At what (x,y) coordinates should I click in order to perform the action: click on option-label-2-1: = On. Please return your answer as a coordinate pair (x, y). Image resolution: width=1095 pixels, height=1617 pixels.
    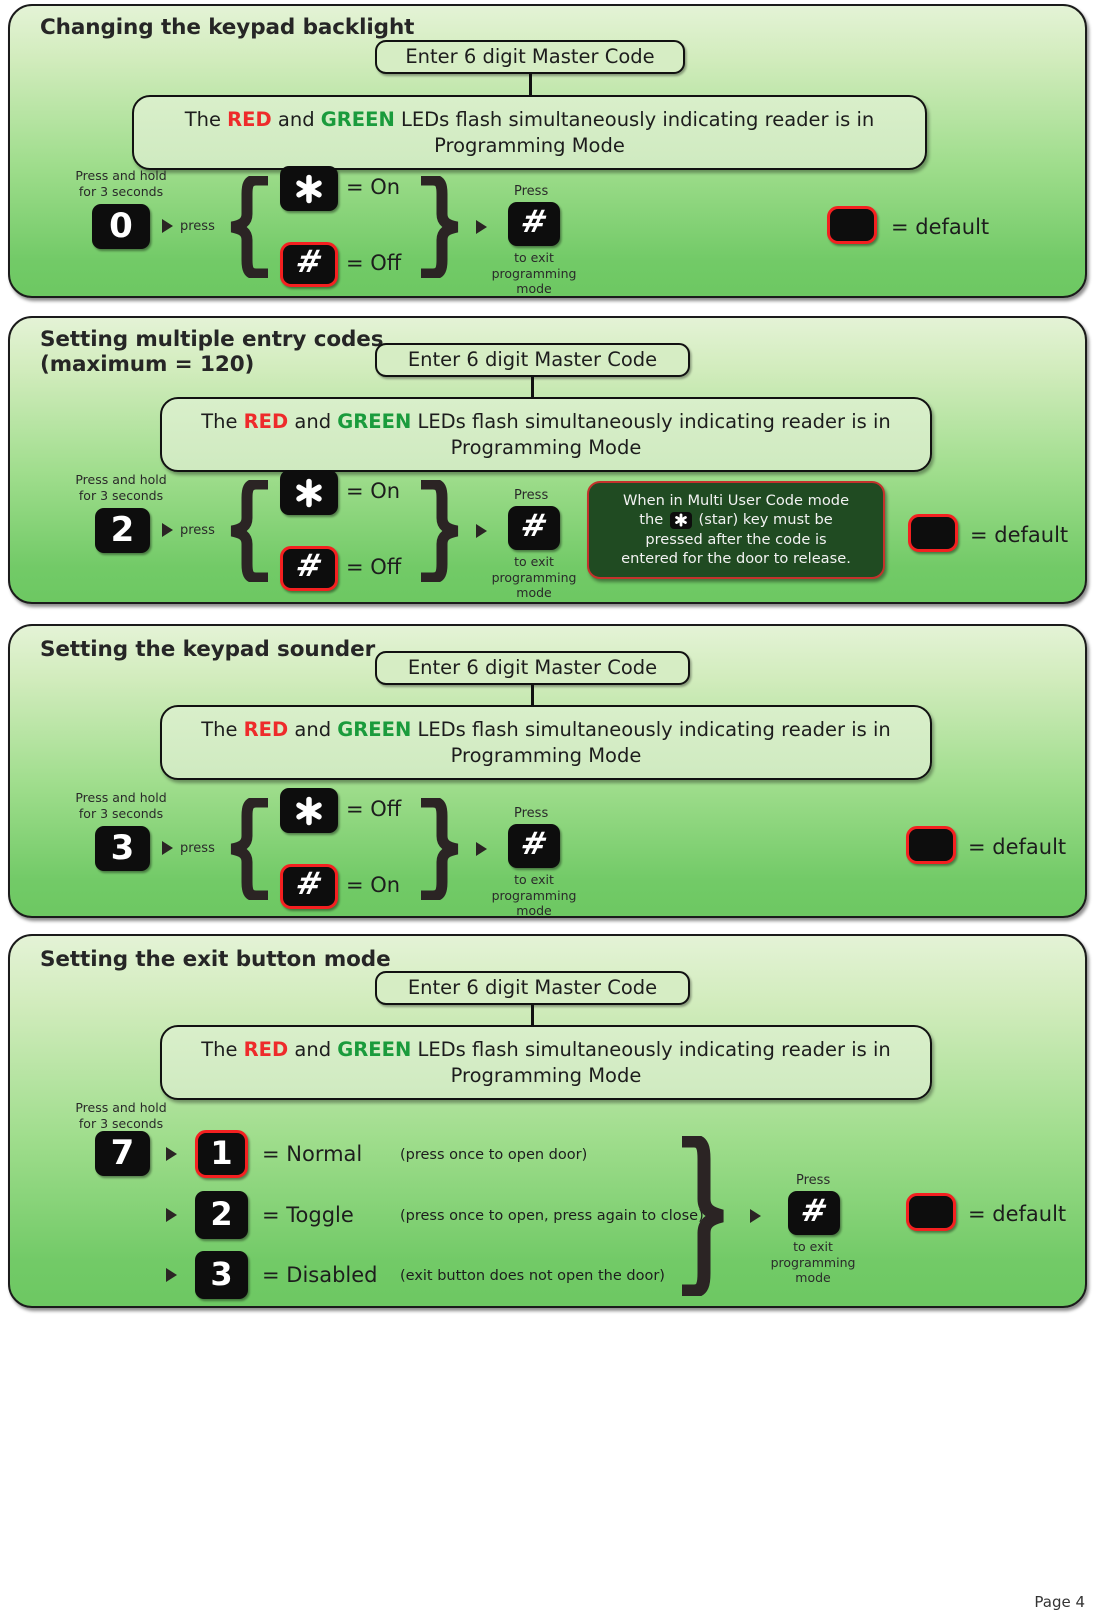
    Looking at the image, I should click on (373, 885).